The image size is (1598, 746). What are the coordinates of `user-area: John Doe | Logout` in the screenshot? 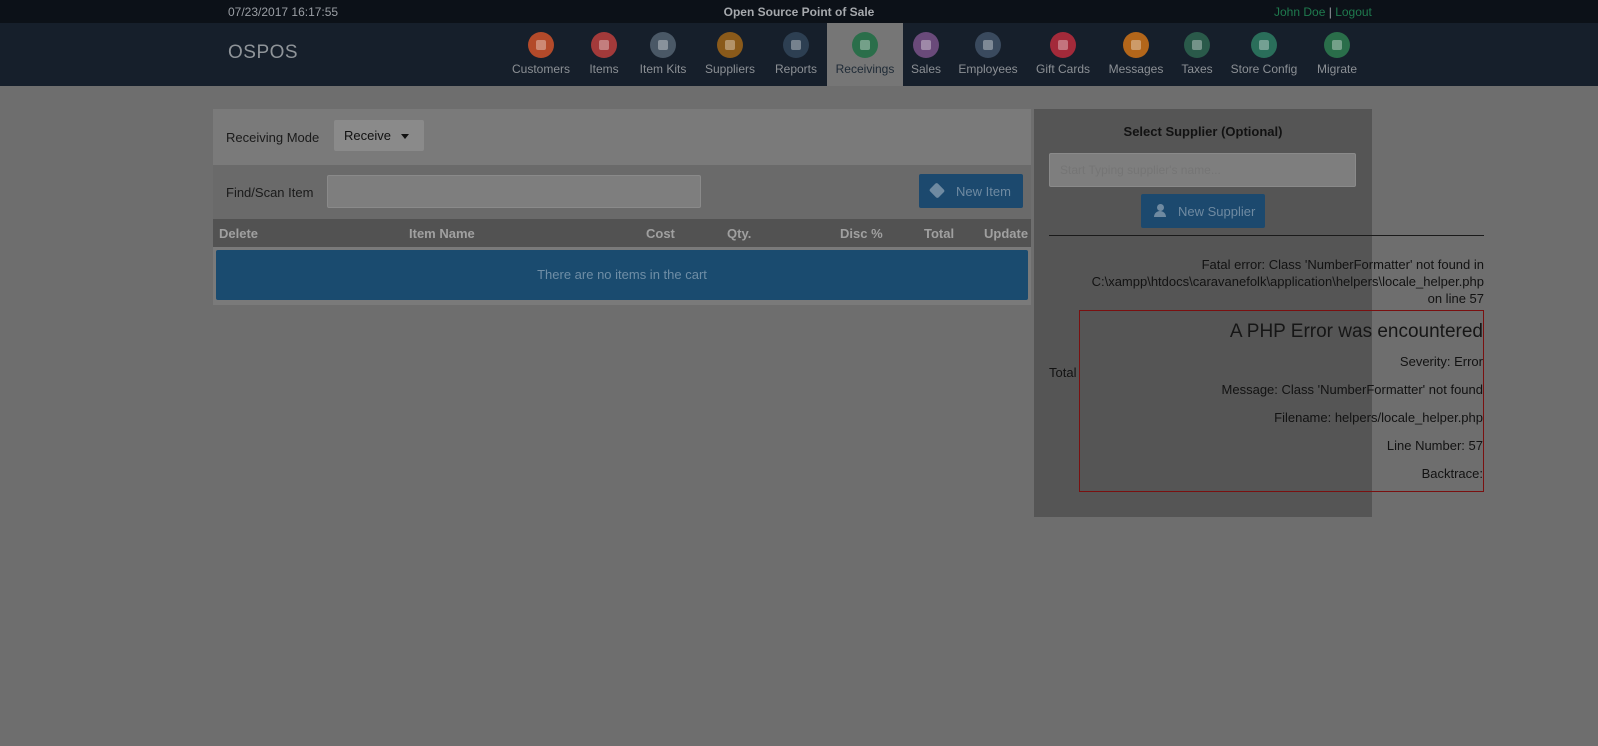 It's located at (1323, 12).